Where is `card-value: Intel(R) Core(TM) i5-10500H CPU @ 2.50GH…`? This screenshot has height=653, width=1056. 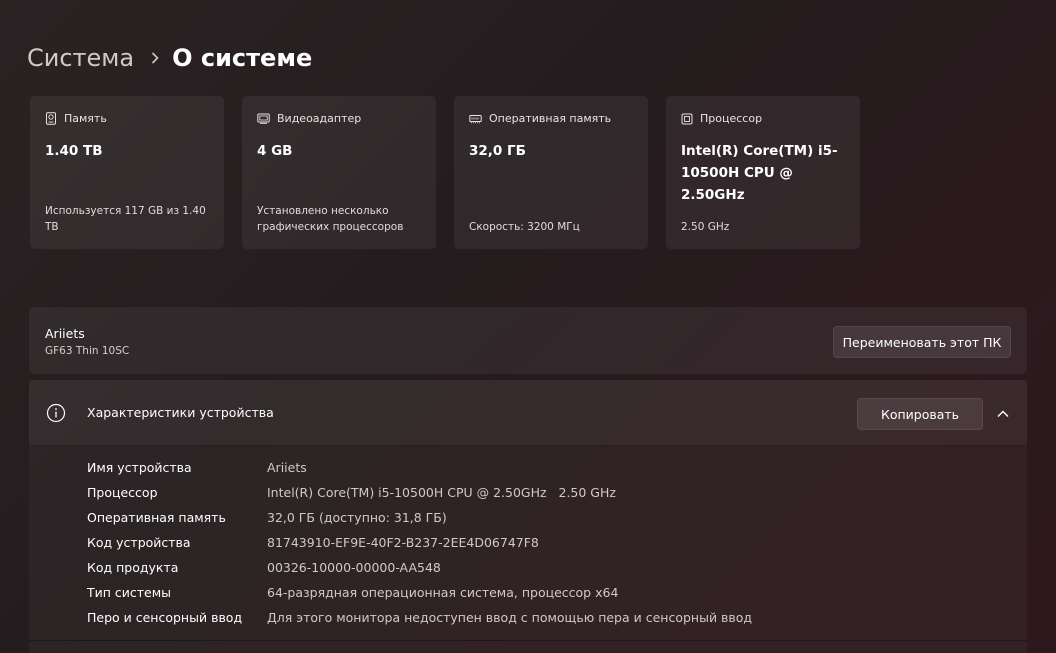 card-value: Intel(R) Core(TM) i5-10500H CPU @ 2.50GH… is located at coordinates (759, 173).